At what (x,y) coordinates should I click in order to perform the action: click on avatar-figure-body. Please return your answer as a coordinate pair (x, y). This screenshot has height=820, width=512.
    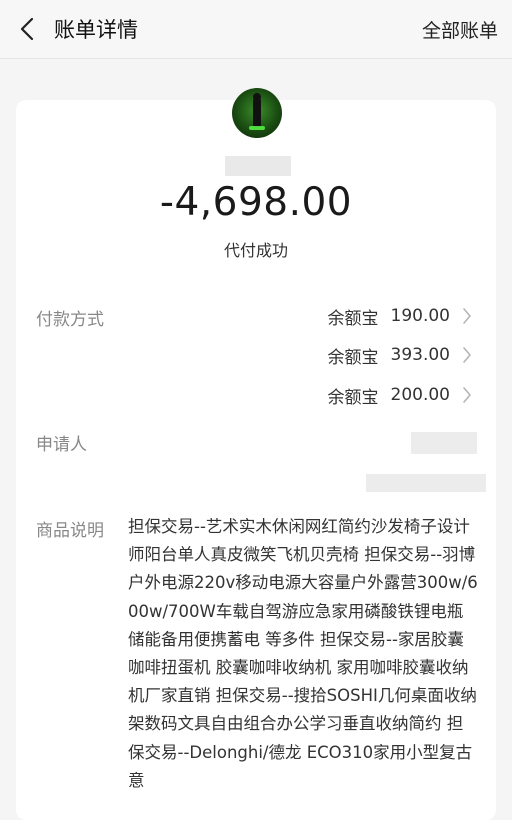
    Looking at the image, I should click on (257, 112).